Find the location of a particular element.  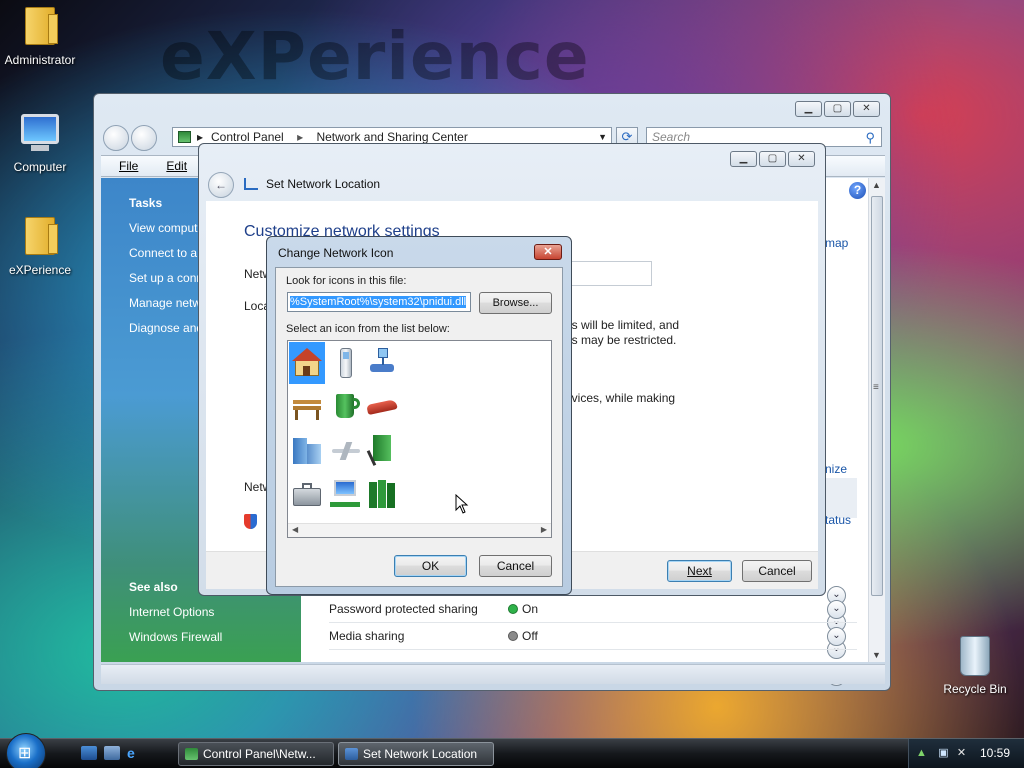

desktop-icon-computer: Computer is located at coordinates (40, 142).